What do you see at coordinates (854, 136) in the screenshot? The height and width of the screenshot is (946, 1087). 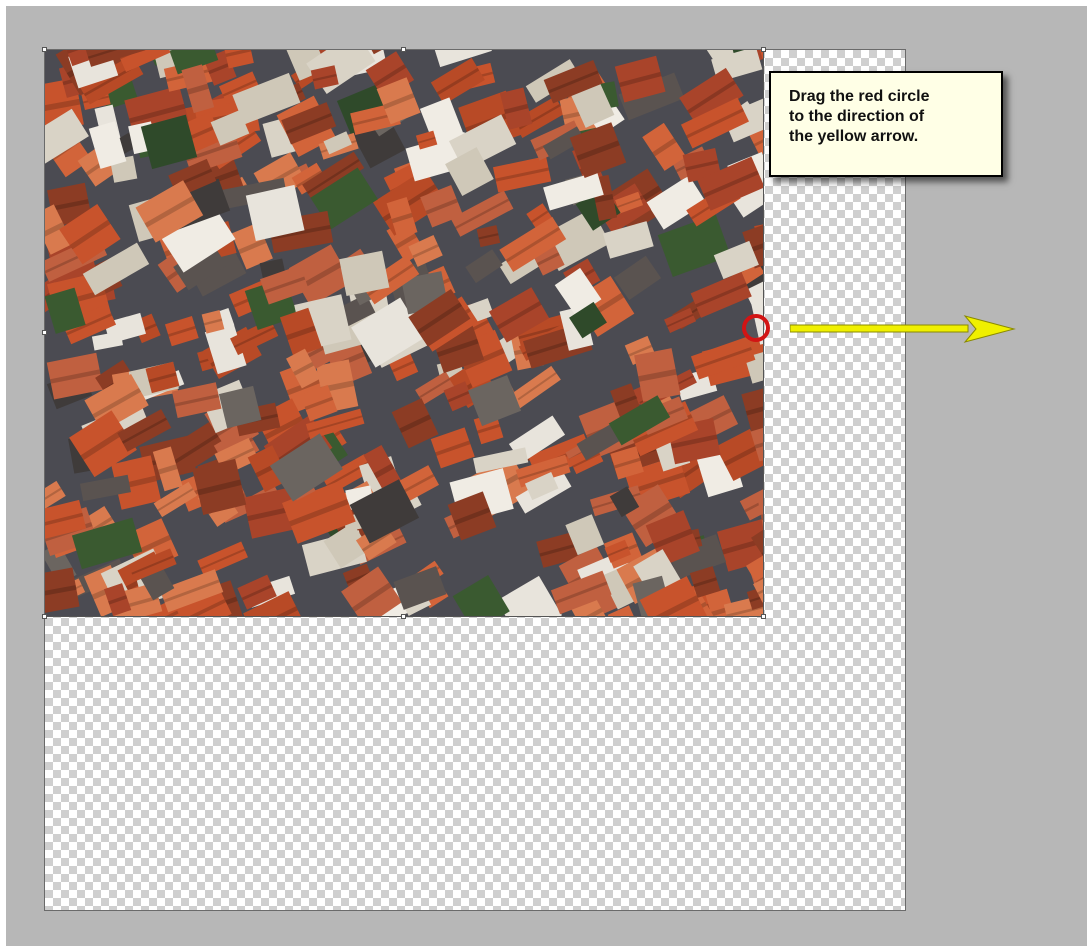 I see `callout-line-3: the yellow arrow.` at bounding box center [854, 136].